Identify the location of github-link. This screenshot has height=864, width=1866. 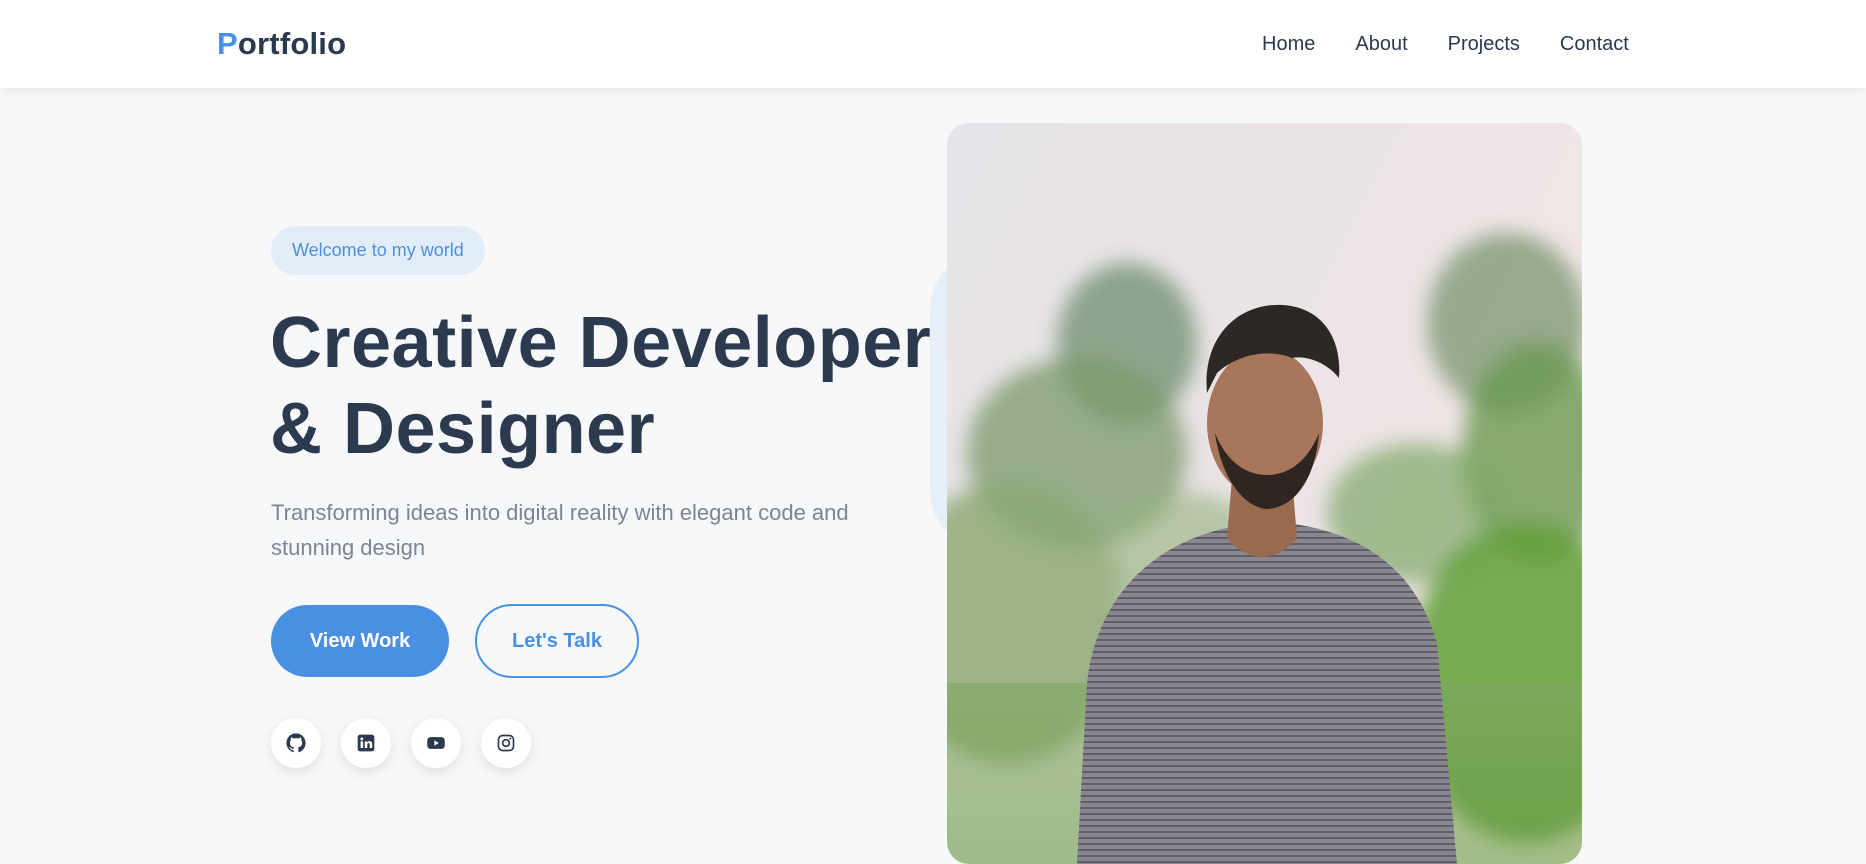
(296, 743).